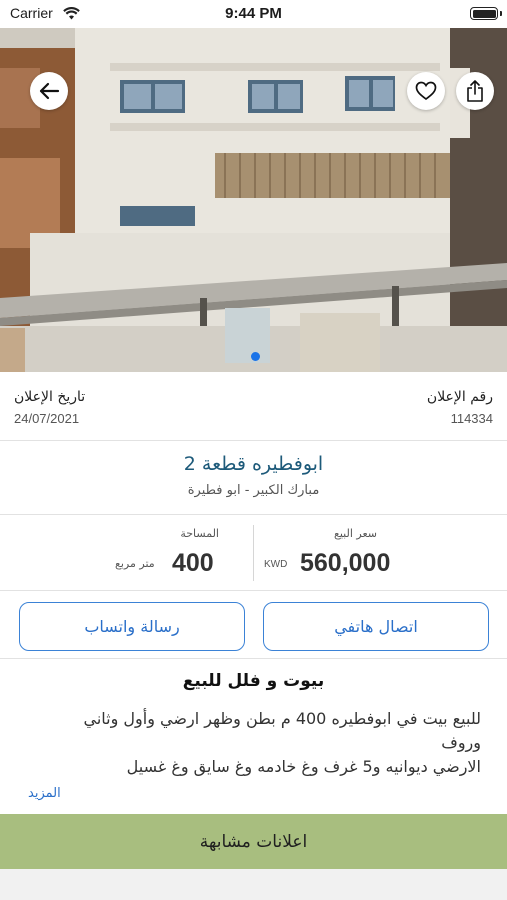 The height and width of the screenshot is (900, 507). I want to click on price-currency: KWD, so click(276, 564).